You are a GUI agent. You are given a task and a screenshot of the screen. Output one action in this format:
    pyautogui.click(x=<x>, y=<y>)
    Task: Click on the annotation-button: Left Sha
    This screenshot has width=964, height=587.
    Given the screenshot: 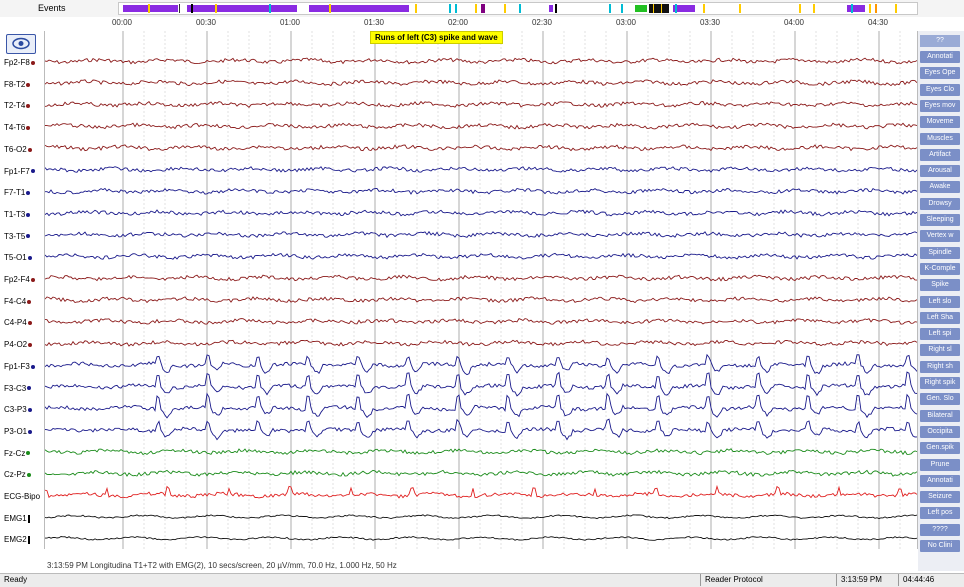 What is the action you would take?
    pyautogui.click(x=940, y=317)
    